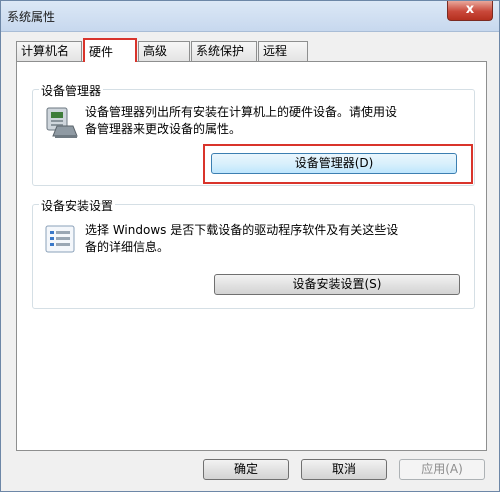  I want to click on device-install-settings-button: 设备安装设置(S), so click(337, 284).